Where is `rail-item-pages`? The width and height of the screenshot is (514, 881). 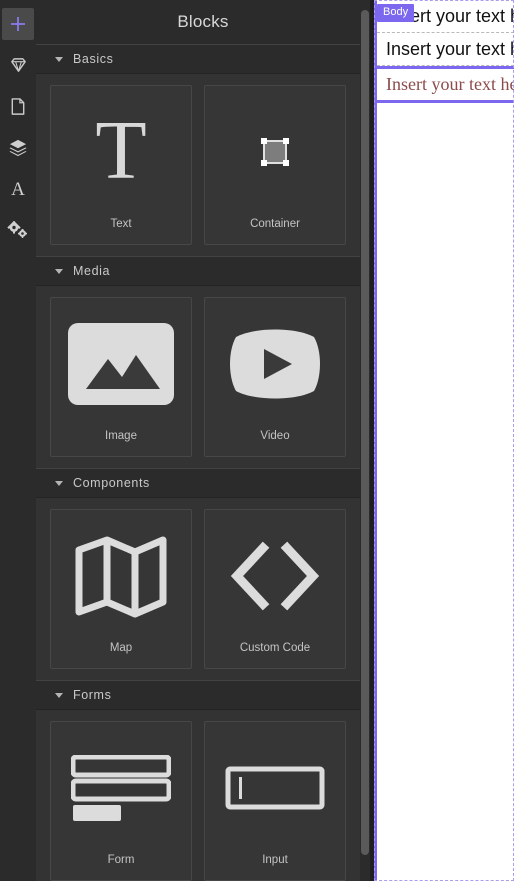
rail-item-pages is located at coordinates (18, 106).